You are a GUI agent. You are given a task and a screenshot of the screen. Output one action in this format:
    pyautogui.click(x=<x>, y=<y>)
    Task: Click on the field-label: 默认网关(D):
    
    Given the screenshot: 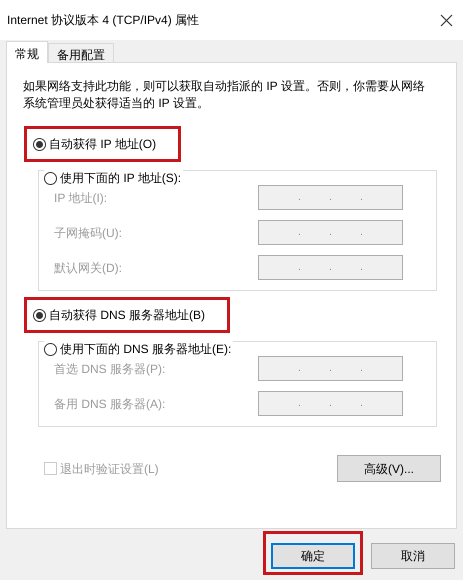 What is the action you would take?
    pyautogui.click(x=88, y=268)
    